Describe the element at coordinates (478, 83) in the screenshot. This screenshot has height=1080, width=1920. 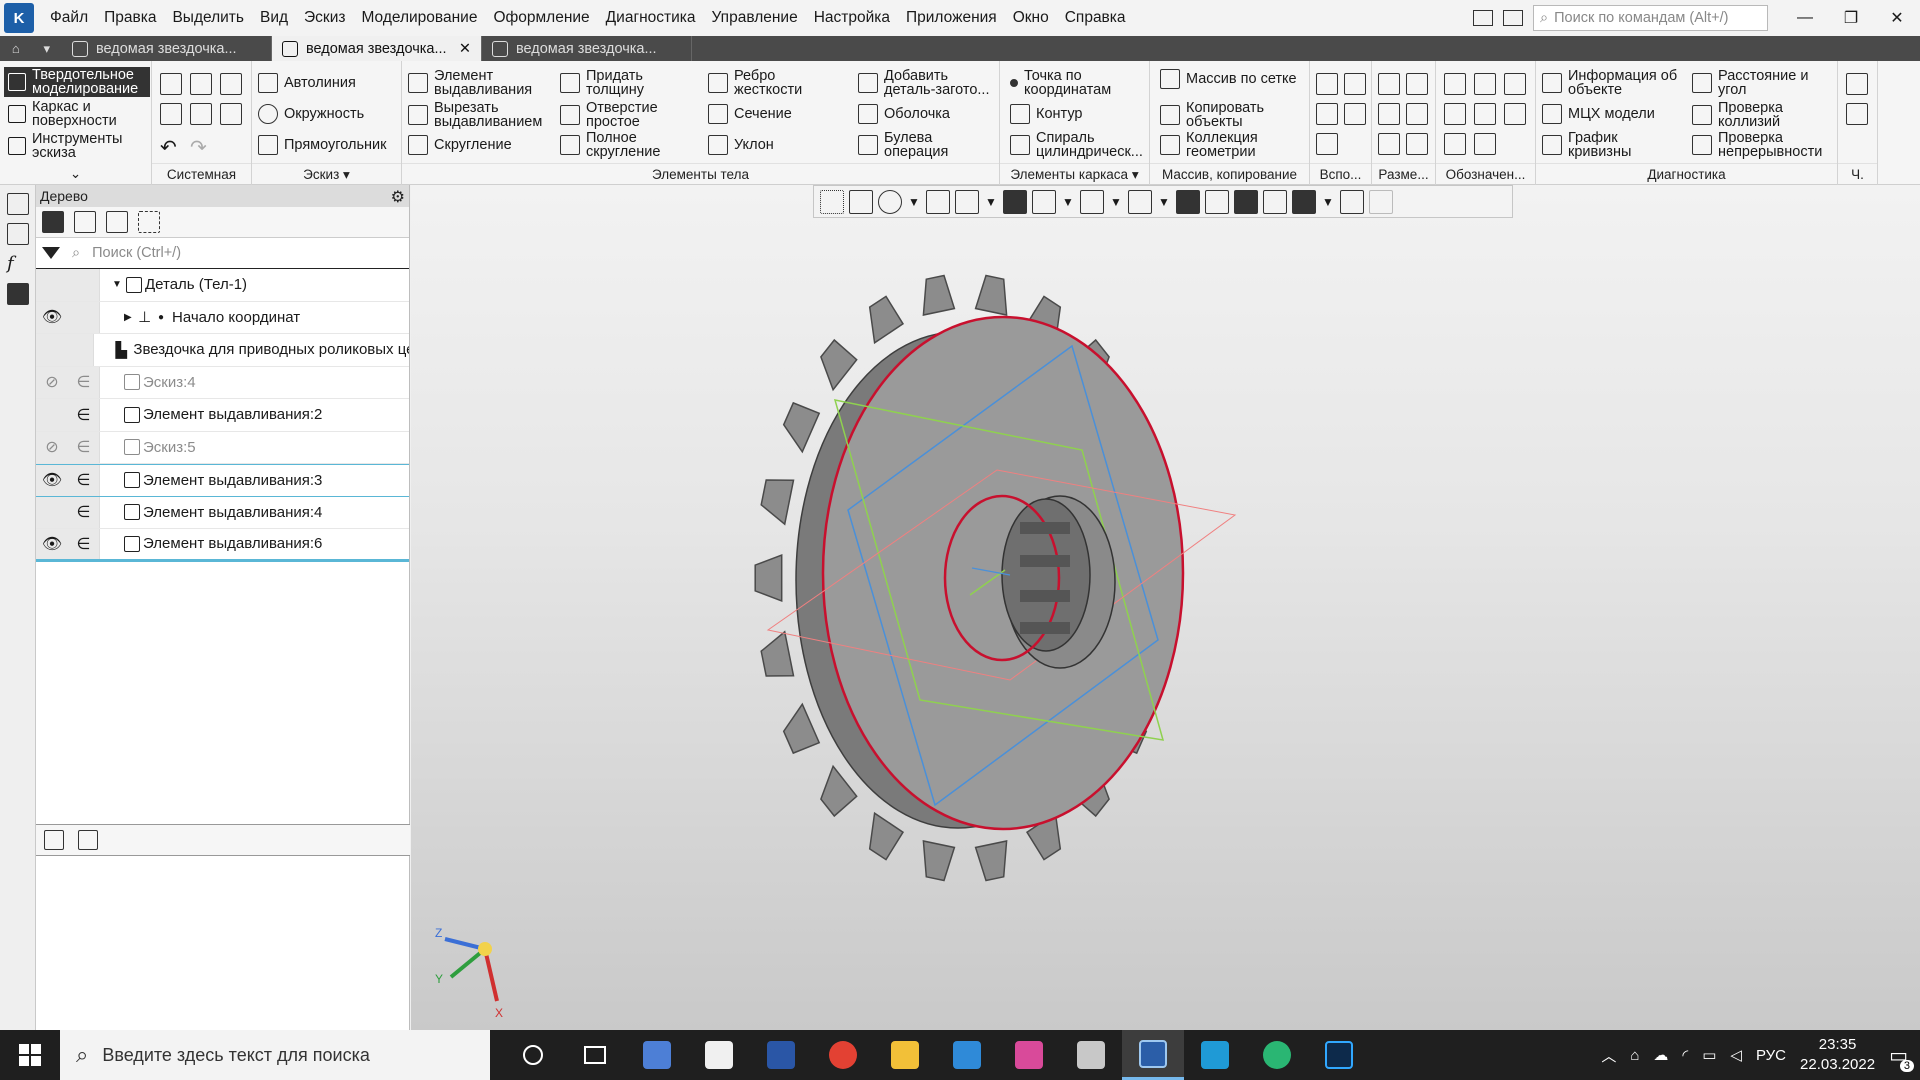
I see `extrude-button: Элемент выдавливания` at that location.